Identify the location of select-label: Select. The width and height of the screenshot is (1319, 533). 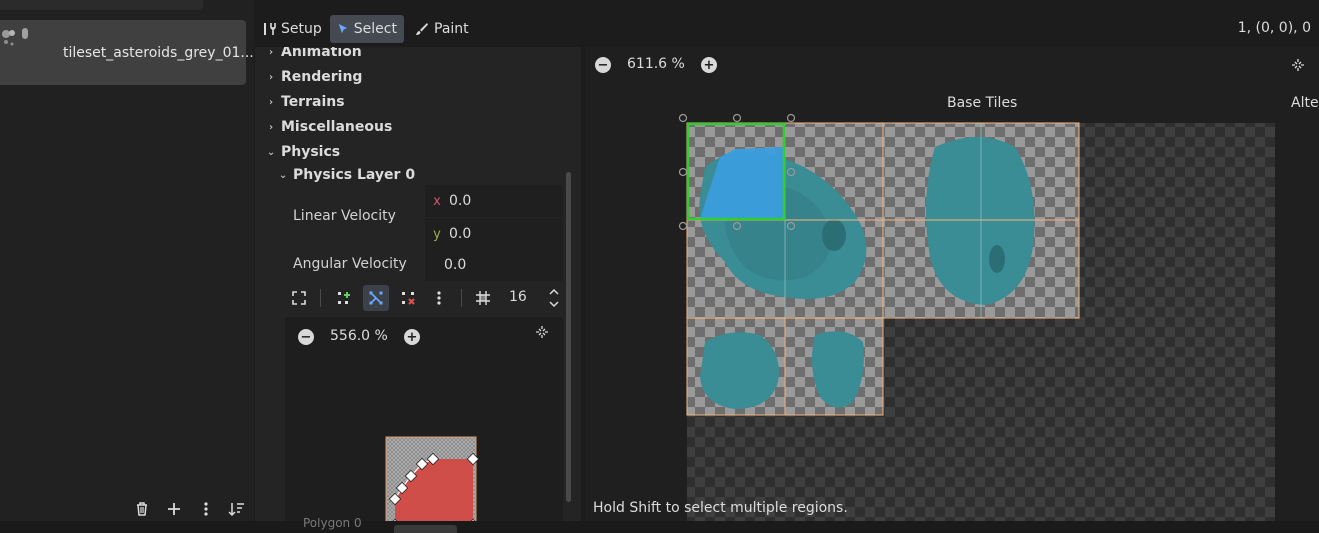
(375, 29).